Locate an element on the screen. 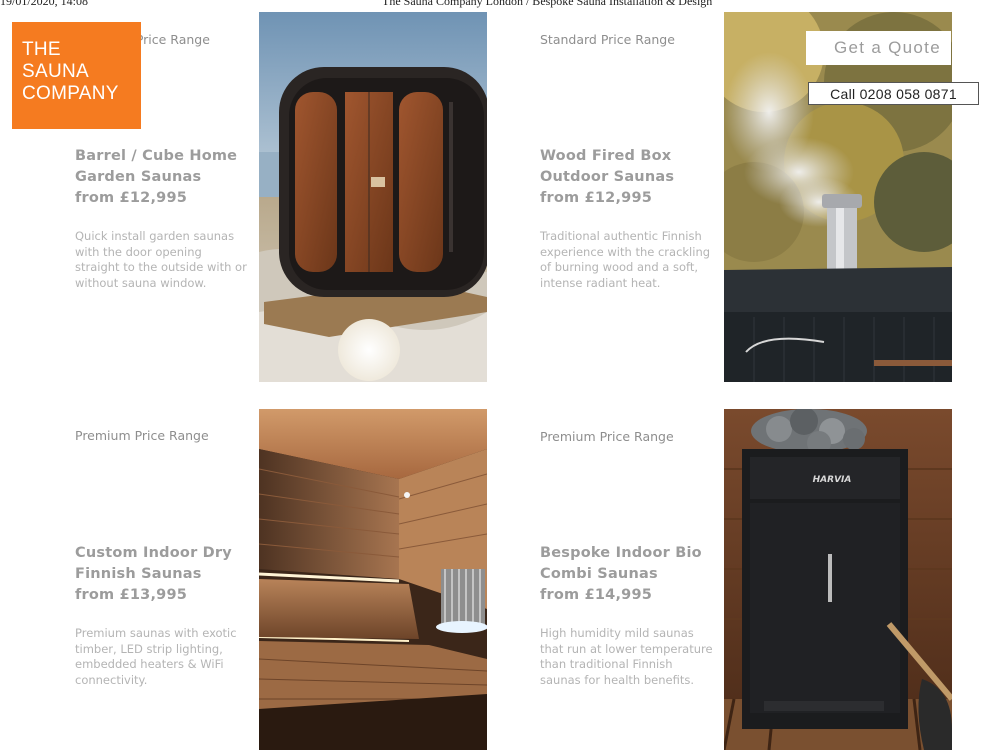 This screenshot has width=1000, height=750. print-date: 19/01/2020, 14:08 is located at coordinates (44, 4).